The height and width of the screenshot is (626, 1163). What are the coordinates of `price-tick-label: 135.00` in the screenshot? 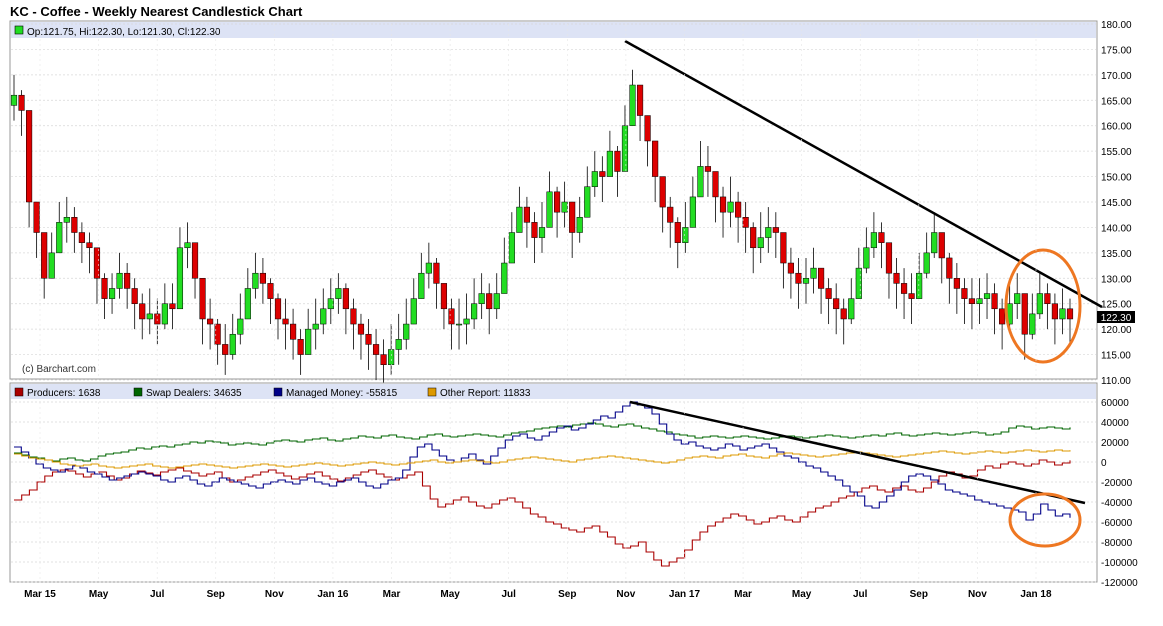 It's located at (1116, 254).